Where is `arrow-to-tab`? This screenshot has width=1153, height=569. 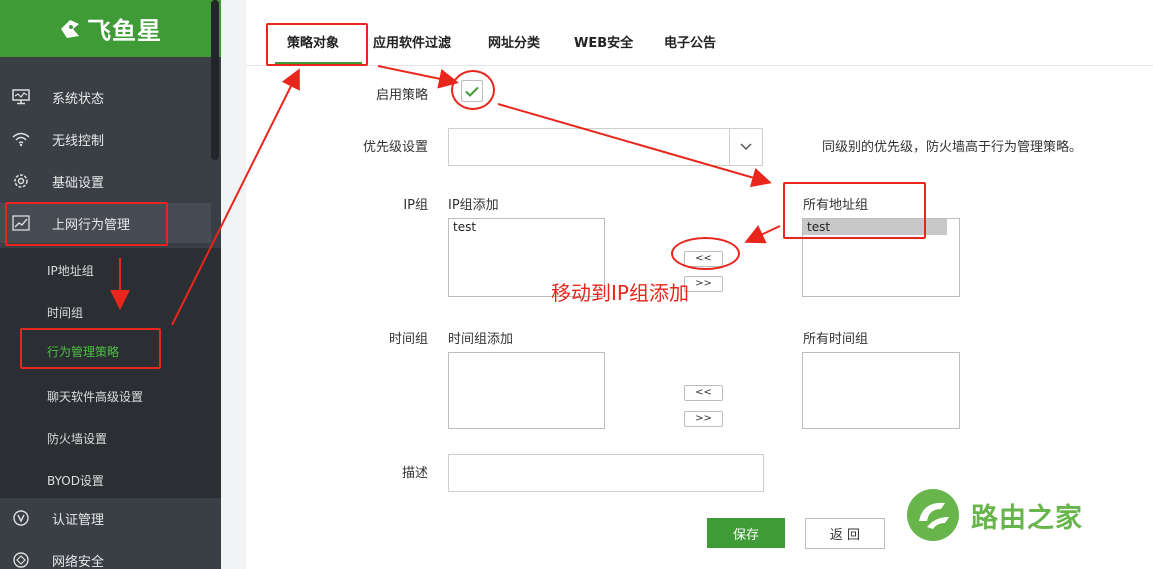 arrow-to-tab is located at coordinates (235, 197).